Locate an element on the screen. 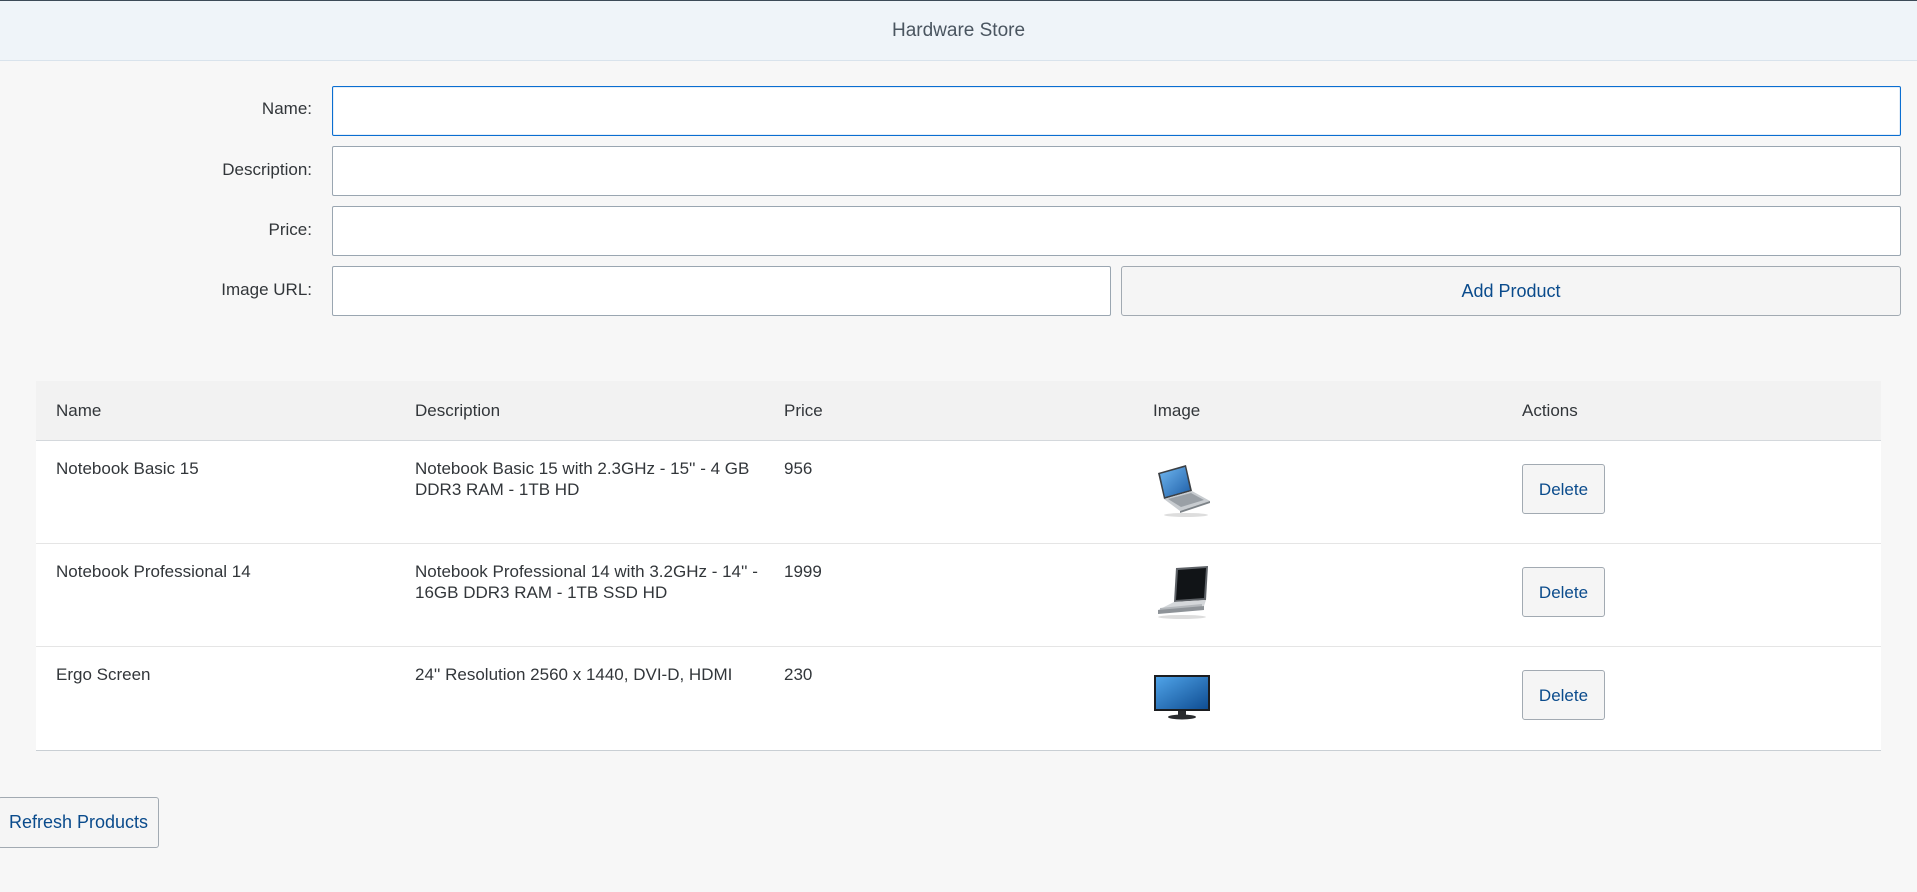  price-input is located at coordinates (1116, 231).